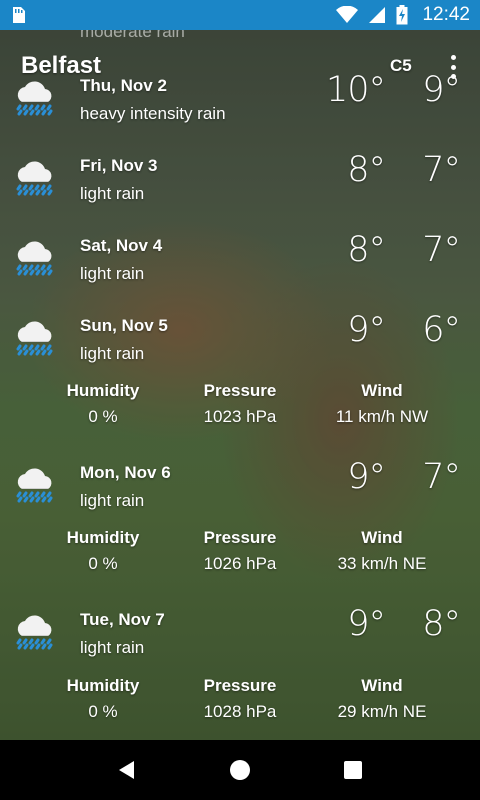 The image size is (480, 800). I want to click on city-name: Belfast, so click(61, 66).